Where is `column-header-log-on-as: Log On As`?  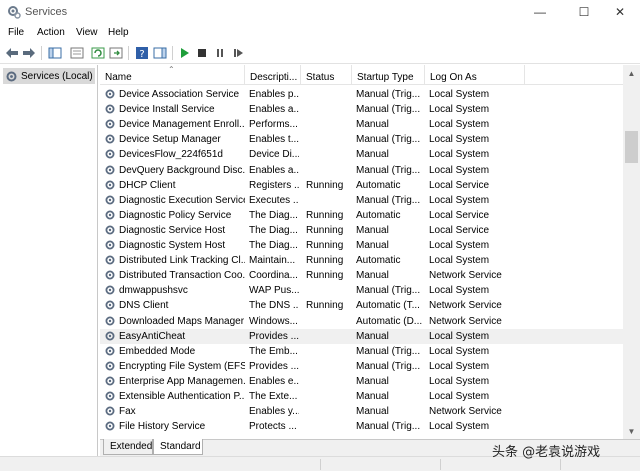
column-header-log-on-as: Log On As is located at coordinates (475, 75).